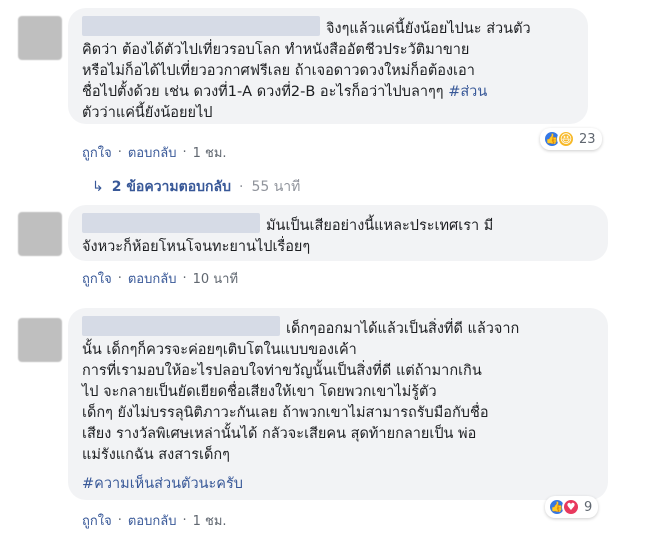  I want to click on comment-text-line: เด็กๆออกมาได้แล้วเป็นสิ่งที่ดี แล้วจาก, so click(403, 329).